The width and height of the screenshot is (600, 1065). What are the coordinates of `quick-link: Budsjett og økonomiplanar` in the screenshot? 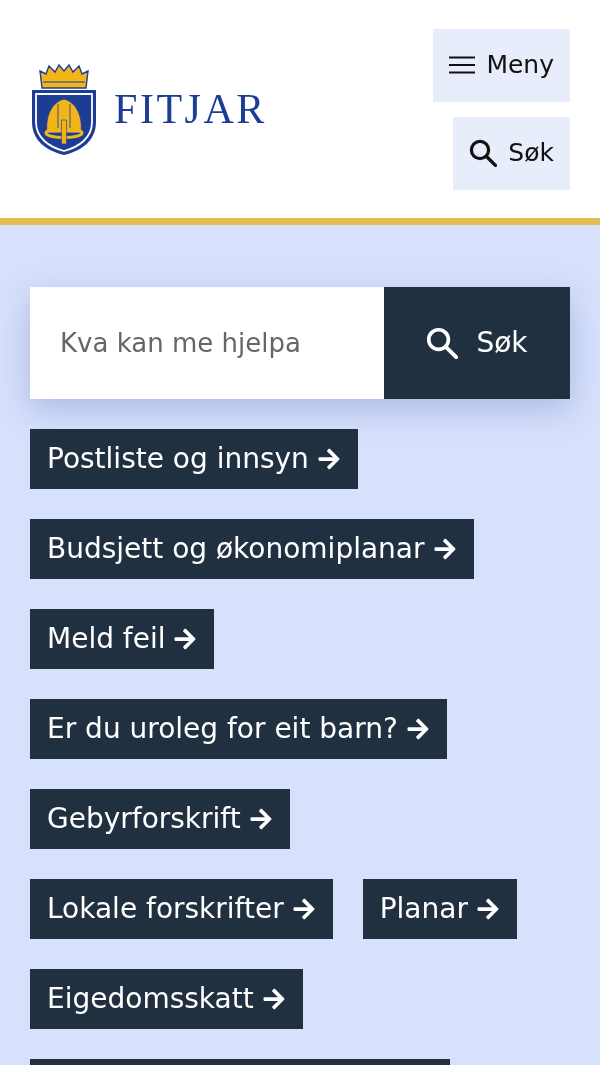 It's located at (252, 549).